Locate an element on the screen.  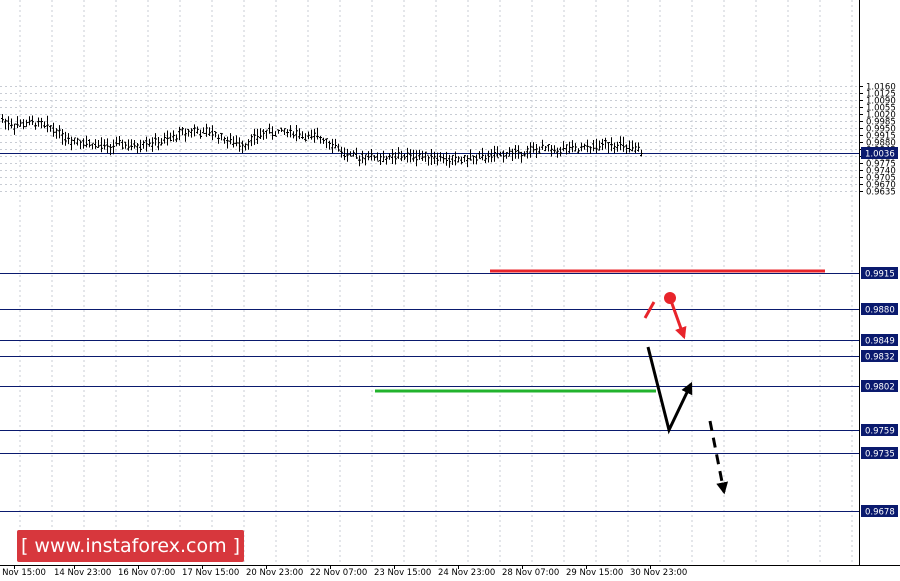
time-tick-label: 17 Nov 15:00 is located at coordinates (210, 573).